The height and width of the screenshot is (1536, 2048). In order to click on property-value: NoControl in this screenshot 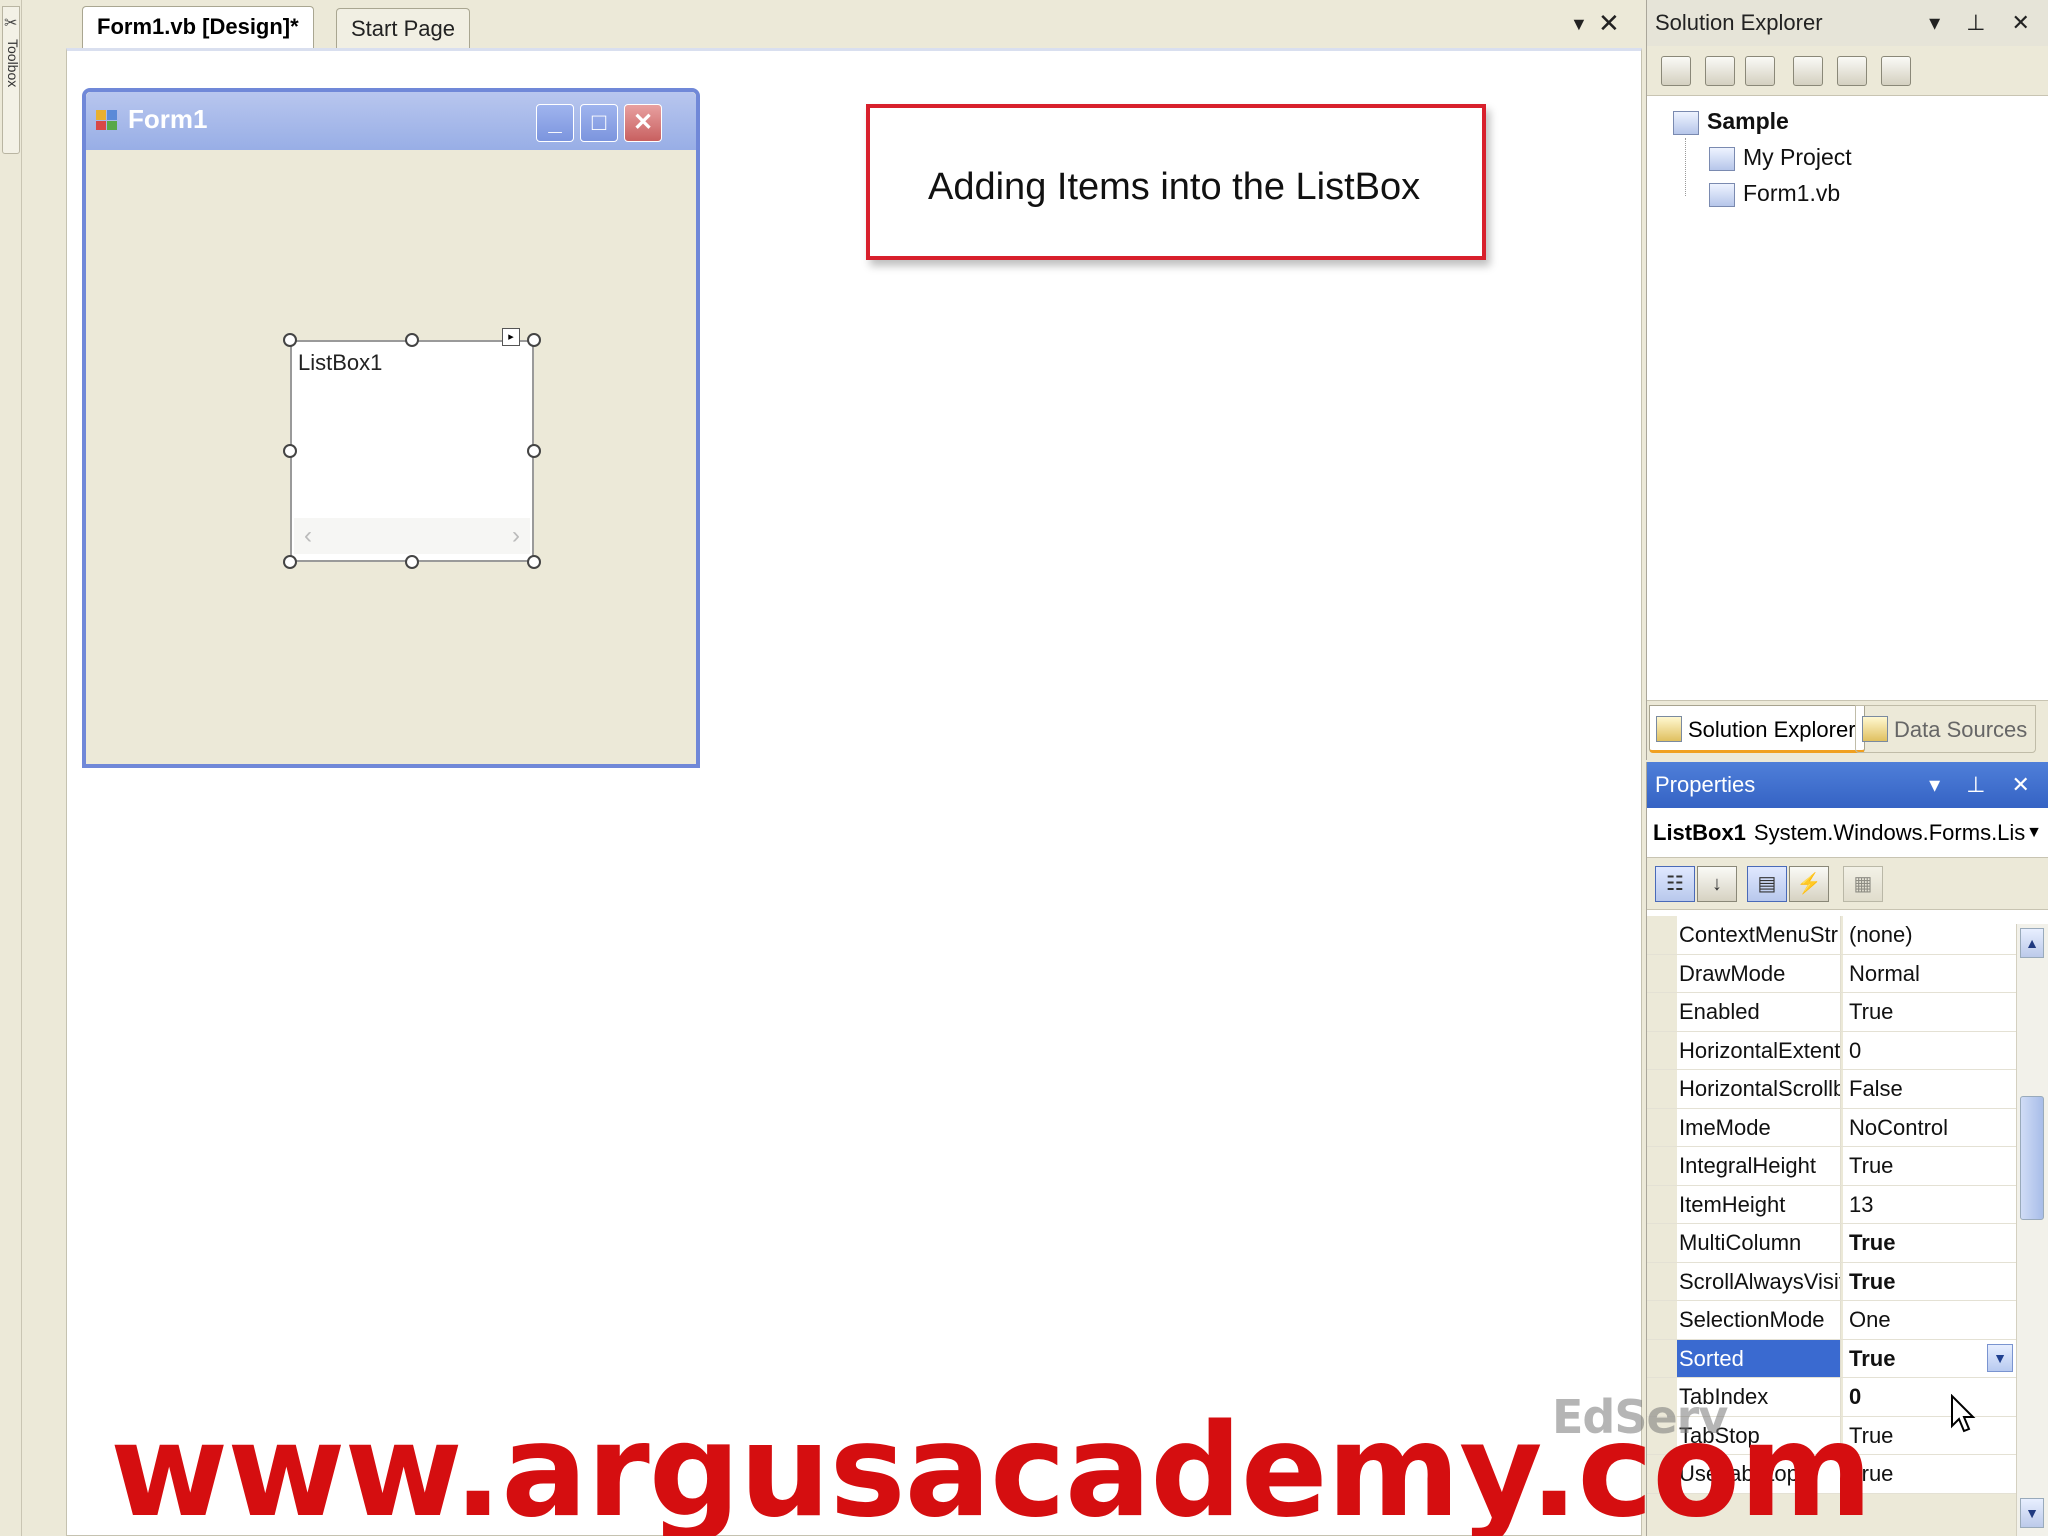, I will do `click(1930, 1127)`.